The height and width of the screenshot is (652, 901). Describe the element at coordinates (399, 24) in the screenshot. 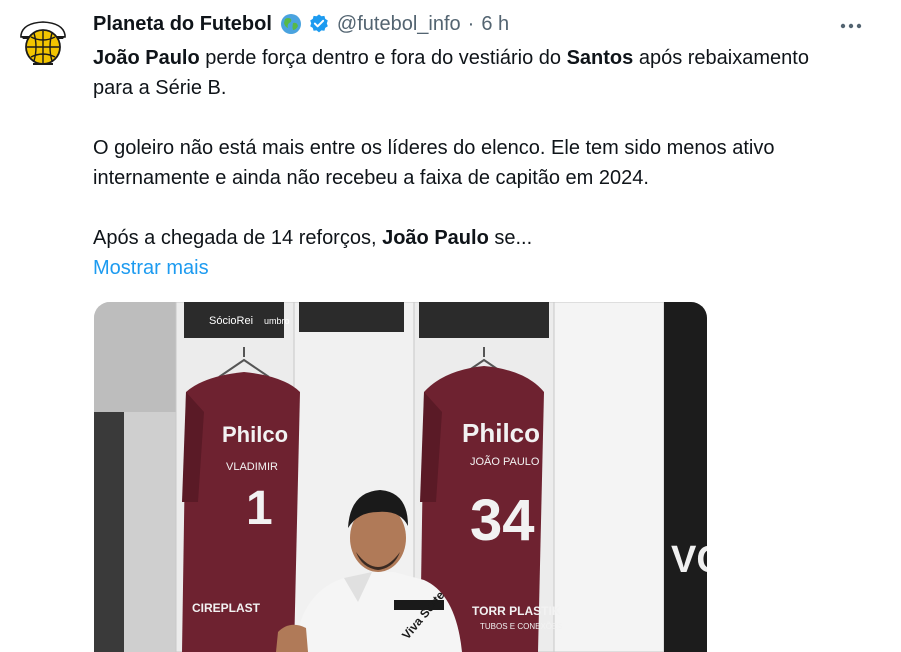

I see `author-handle: @futebol_info` at that location.